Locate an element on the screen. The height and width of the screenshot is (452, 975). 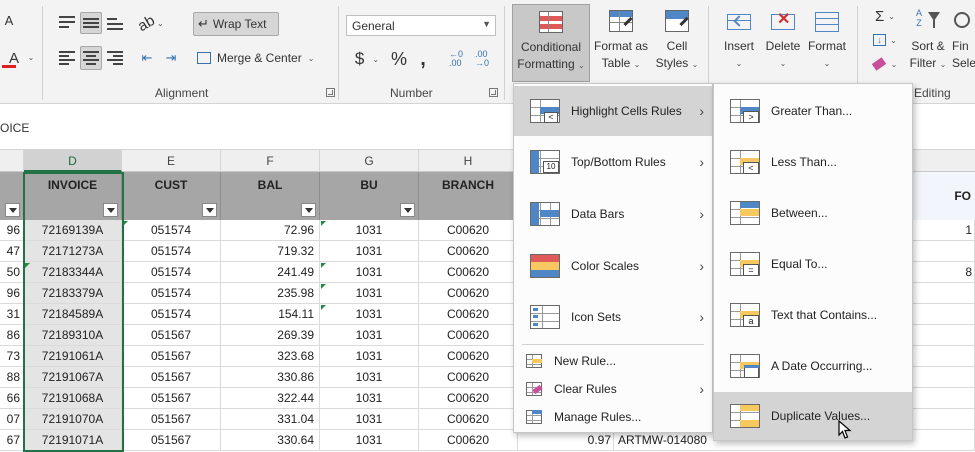
cell-invoice: 72191068A is located at coordinates (73, 398).